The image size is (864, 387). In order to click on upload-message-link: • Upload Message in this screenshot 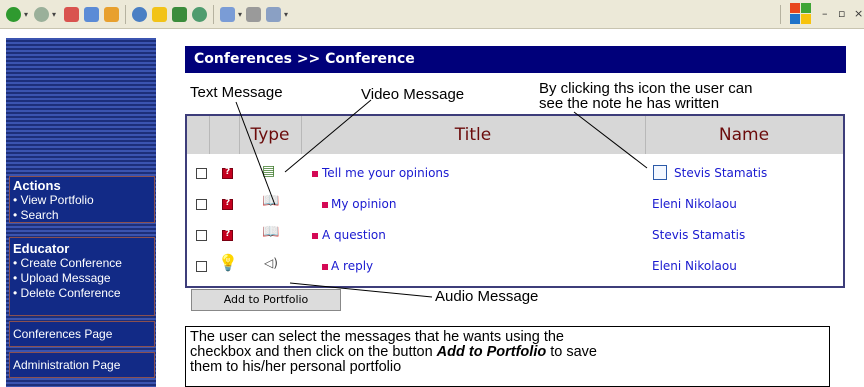, I will do `click(82, 278)`.